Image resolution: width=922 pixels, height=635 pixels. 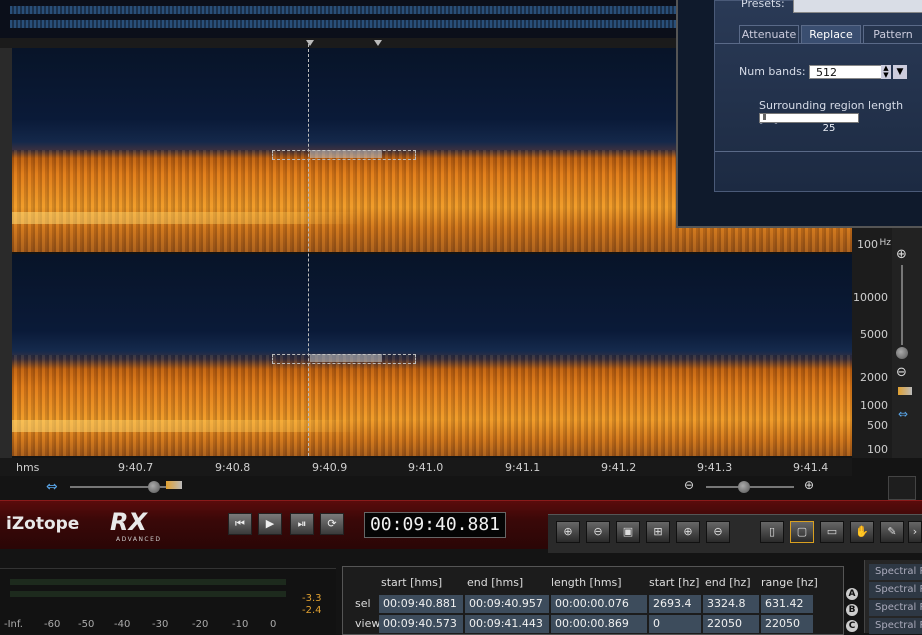 What do you see at coordinates (52, 487) in the screenshot?
I see `horizontal-waveform-icon: ⇔` at bounding box center [52, 487].